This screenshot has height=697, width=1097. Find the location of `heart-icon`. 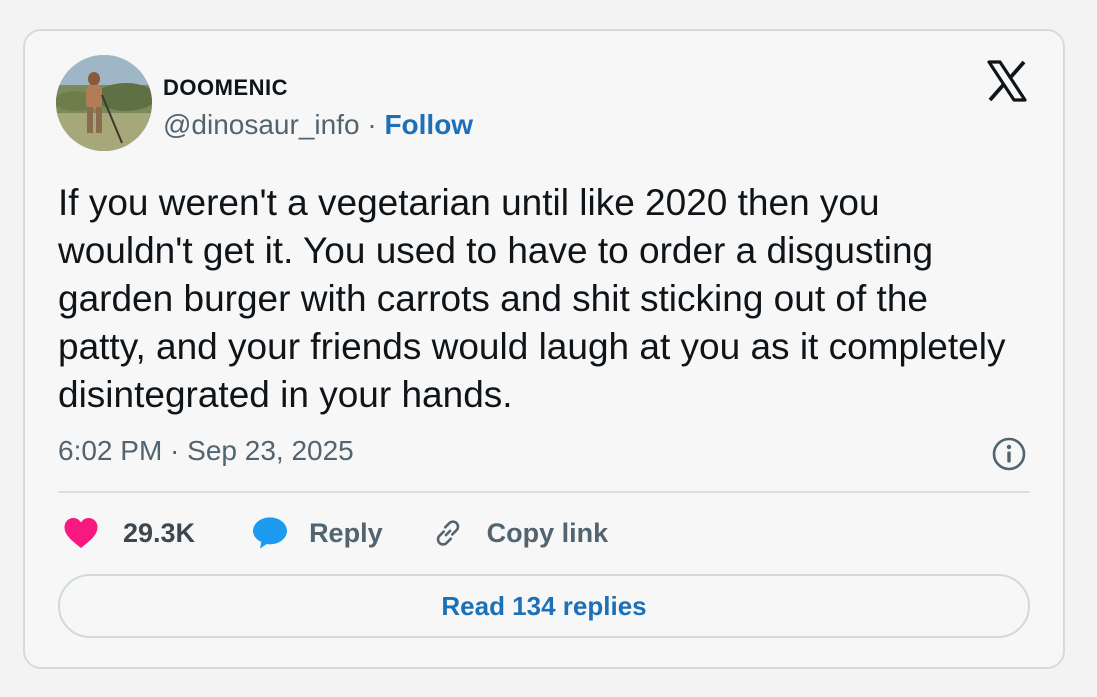

heart-icon is located at coordinates (81, 533).